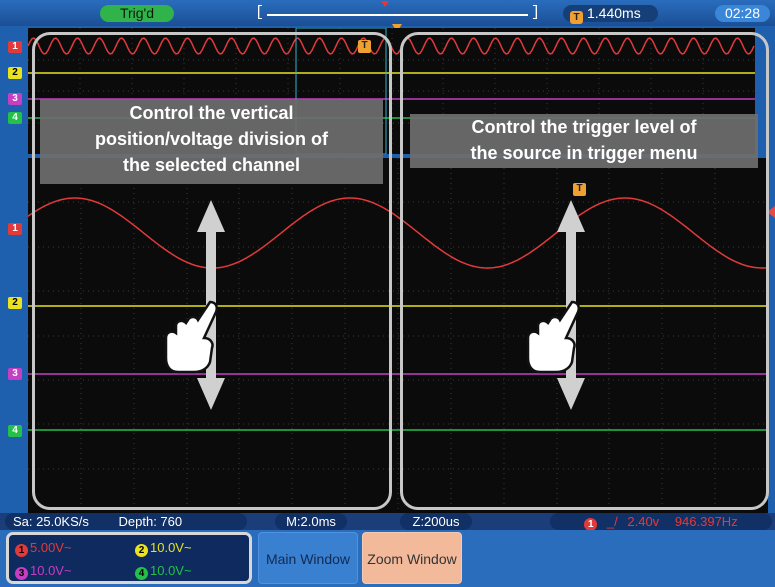 The height and width of the screenshot is (587, 775). I want to click on memory-depth-readout: Depth: 760, so click(150, 521).